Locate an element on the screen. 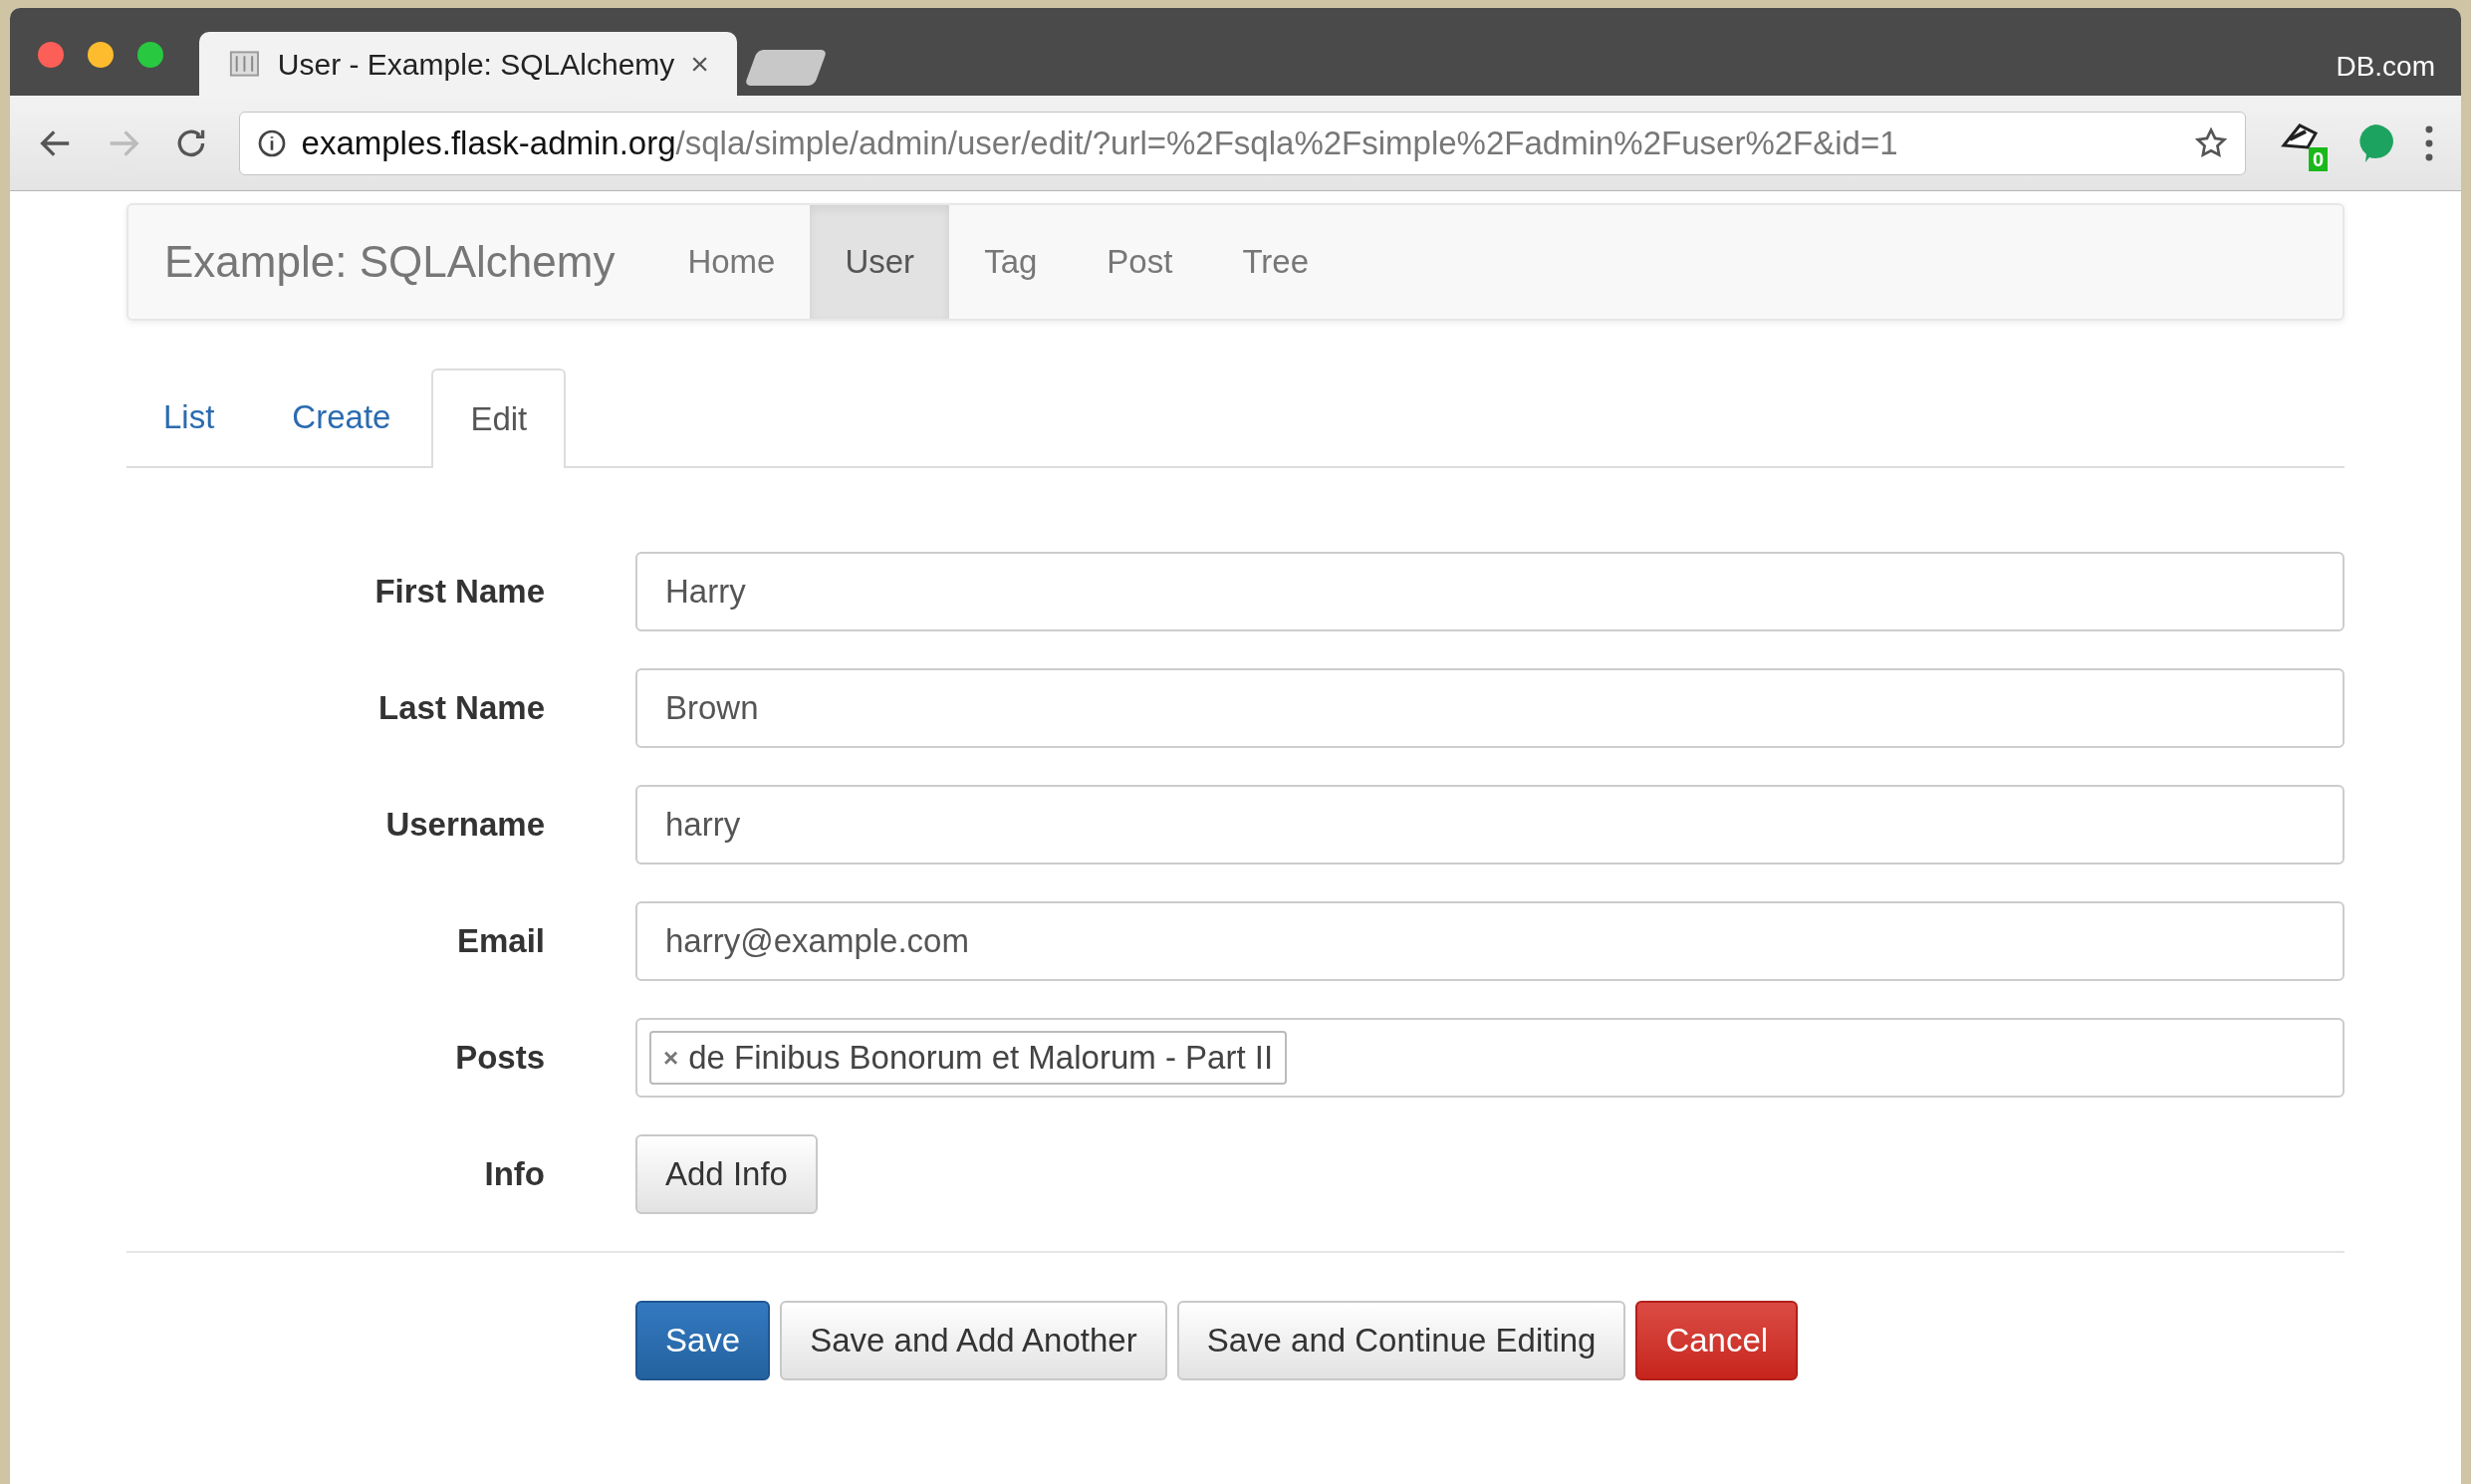 This screenshot has height=1484, width=2471. address-bar: examples.flask-admin.org/sqla/simple/admin/user/edit/?url=%2Fsqla%2Fsimple%2Fadmin%2Fuser%2F&id=1 is located at coordinates (1242, 143).